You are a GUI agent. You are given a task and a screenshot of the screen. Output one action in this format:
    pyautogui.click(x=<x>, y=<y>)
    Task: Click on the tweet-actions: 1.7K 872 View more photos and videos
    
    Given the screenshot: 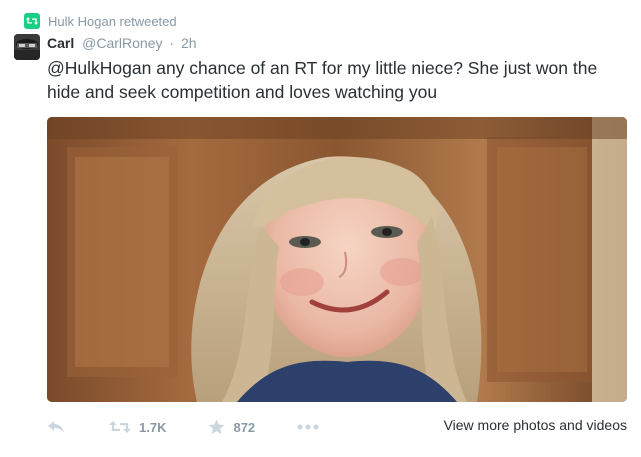 What is the action you would take?
    pyautogui.click(x=337, y=427)
    